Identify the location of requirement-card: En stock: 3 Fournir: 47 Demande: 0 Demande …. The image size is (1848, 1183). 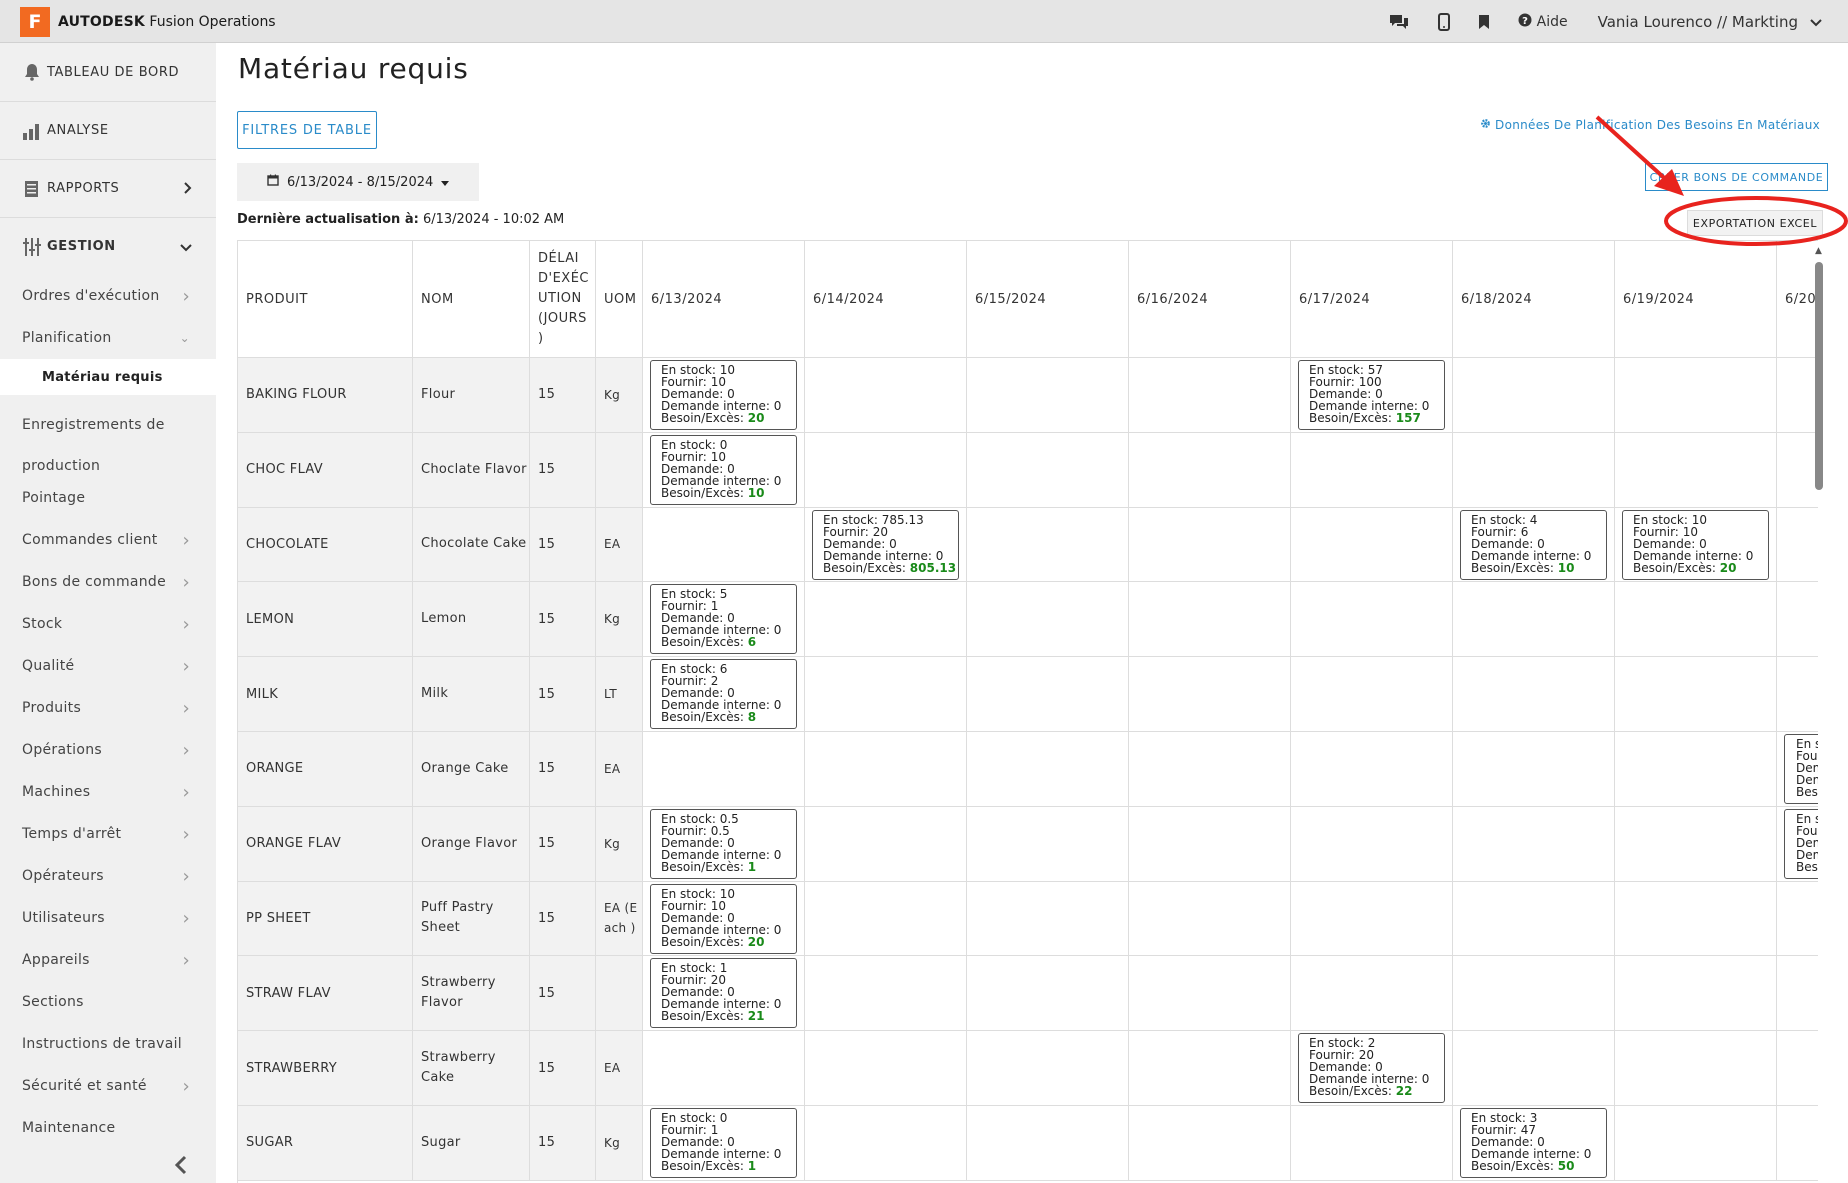
(1533, 1143).